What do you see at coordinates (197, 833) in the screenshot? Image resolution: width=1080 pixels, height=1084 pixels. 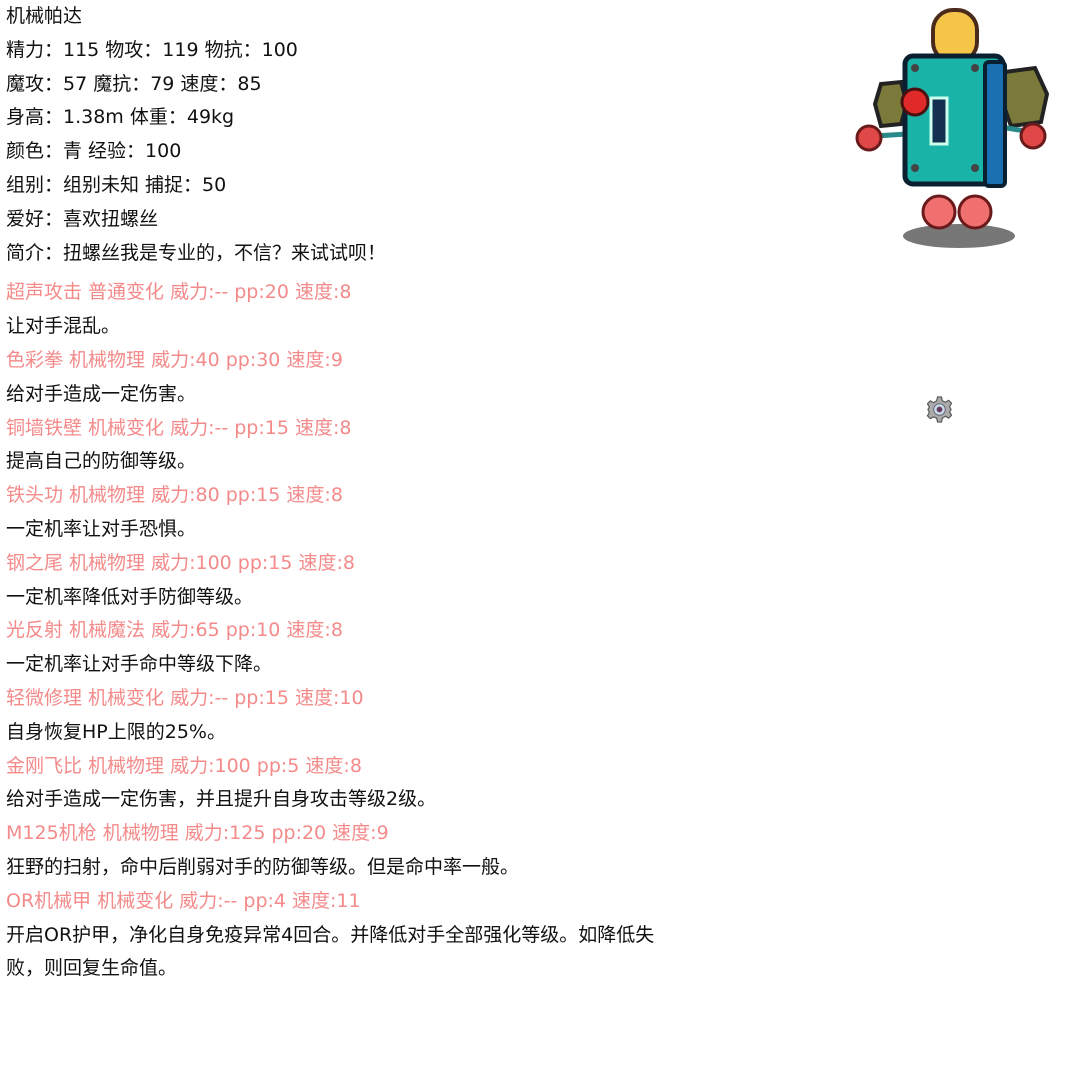 I see `skill-header: M125机枪 机械物理 威力:125 pp:20 速度:9` at bounding box center [197, 833].